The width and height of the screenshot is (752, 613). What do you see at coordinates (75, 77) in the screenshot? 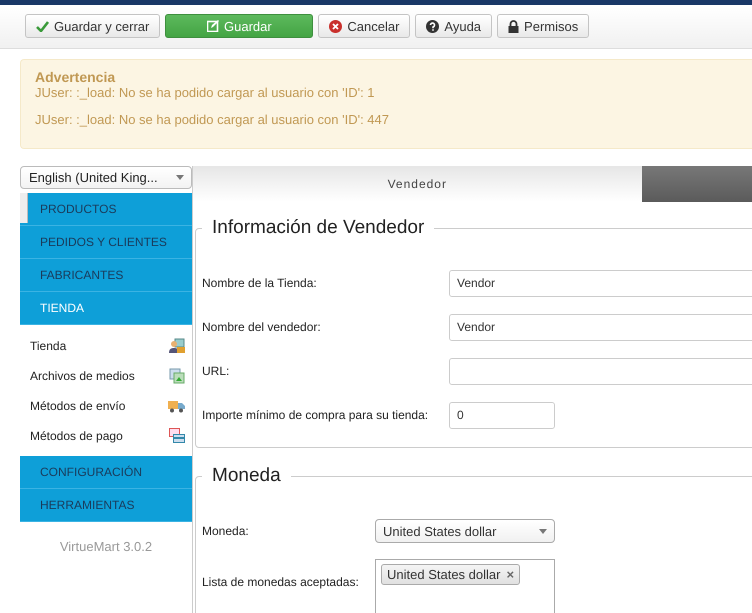
I see `alert-title: Advertencia` at bounding box center [75, 77].